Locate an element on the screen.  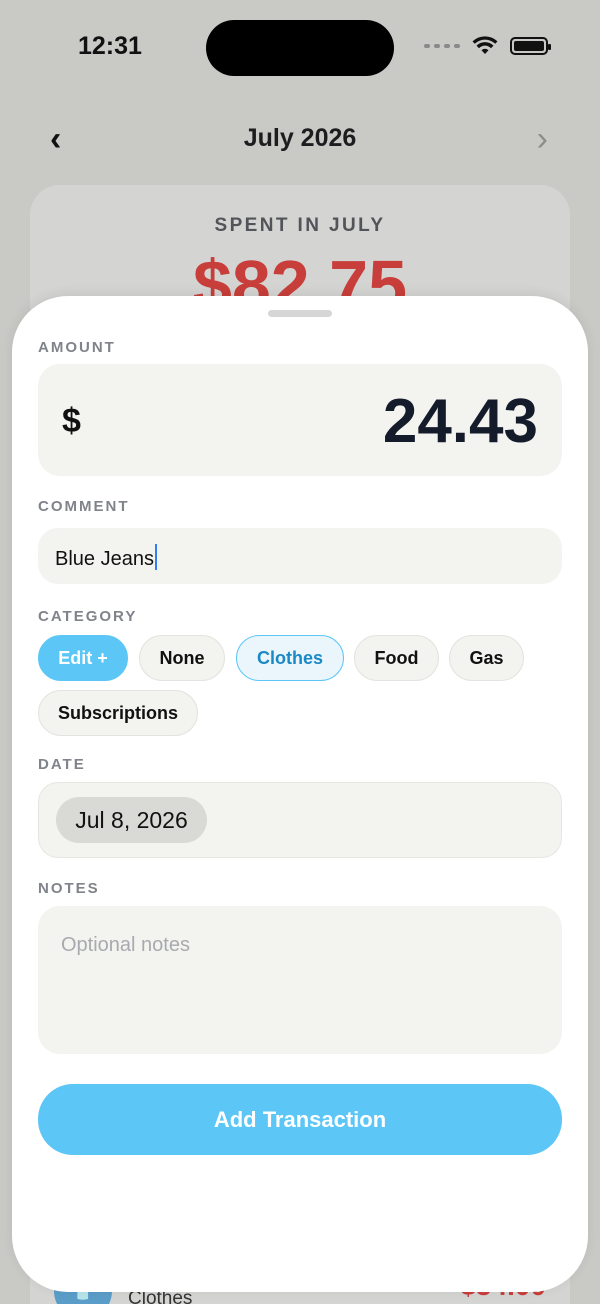
comment-label: COMMENT is located at coordinates (84, 506).